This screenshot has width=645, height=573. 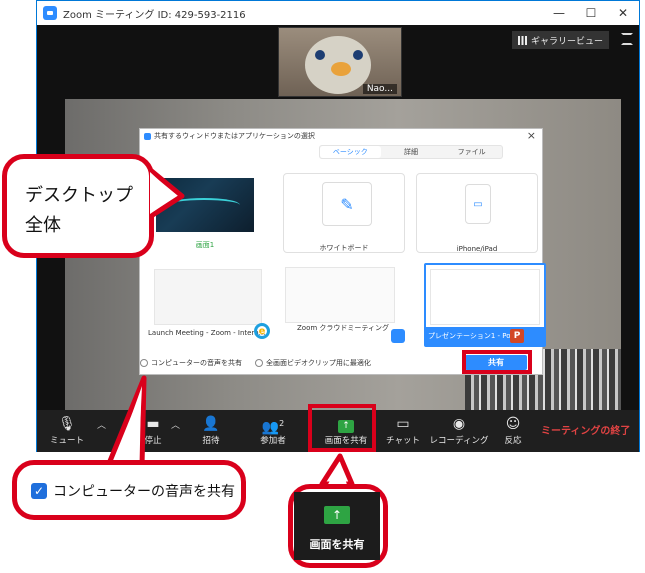 What do you see at coordinates (559, 13) in the screenshot?
I see `minimize-button: —` at bounding box center [559, 13].